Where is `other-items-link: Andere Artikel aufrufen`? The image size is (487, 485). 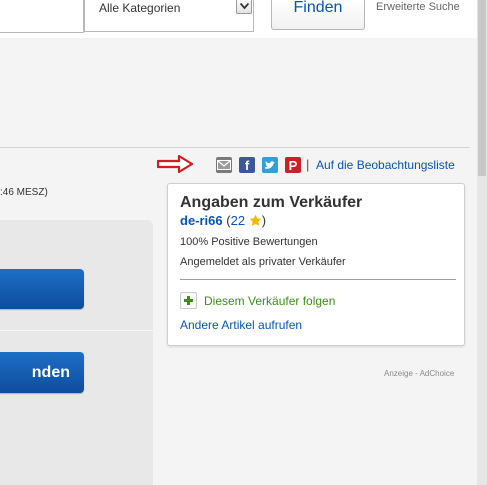 other-items-link: Andere Artikel aufrufen is located at coordinates (241, 325).